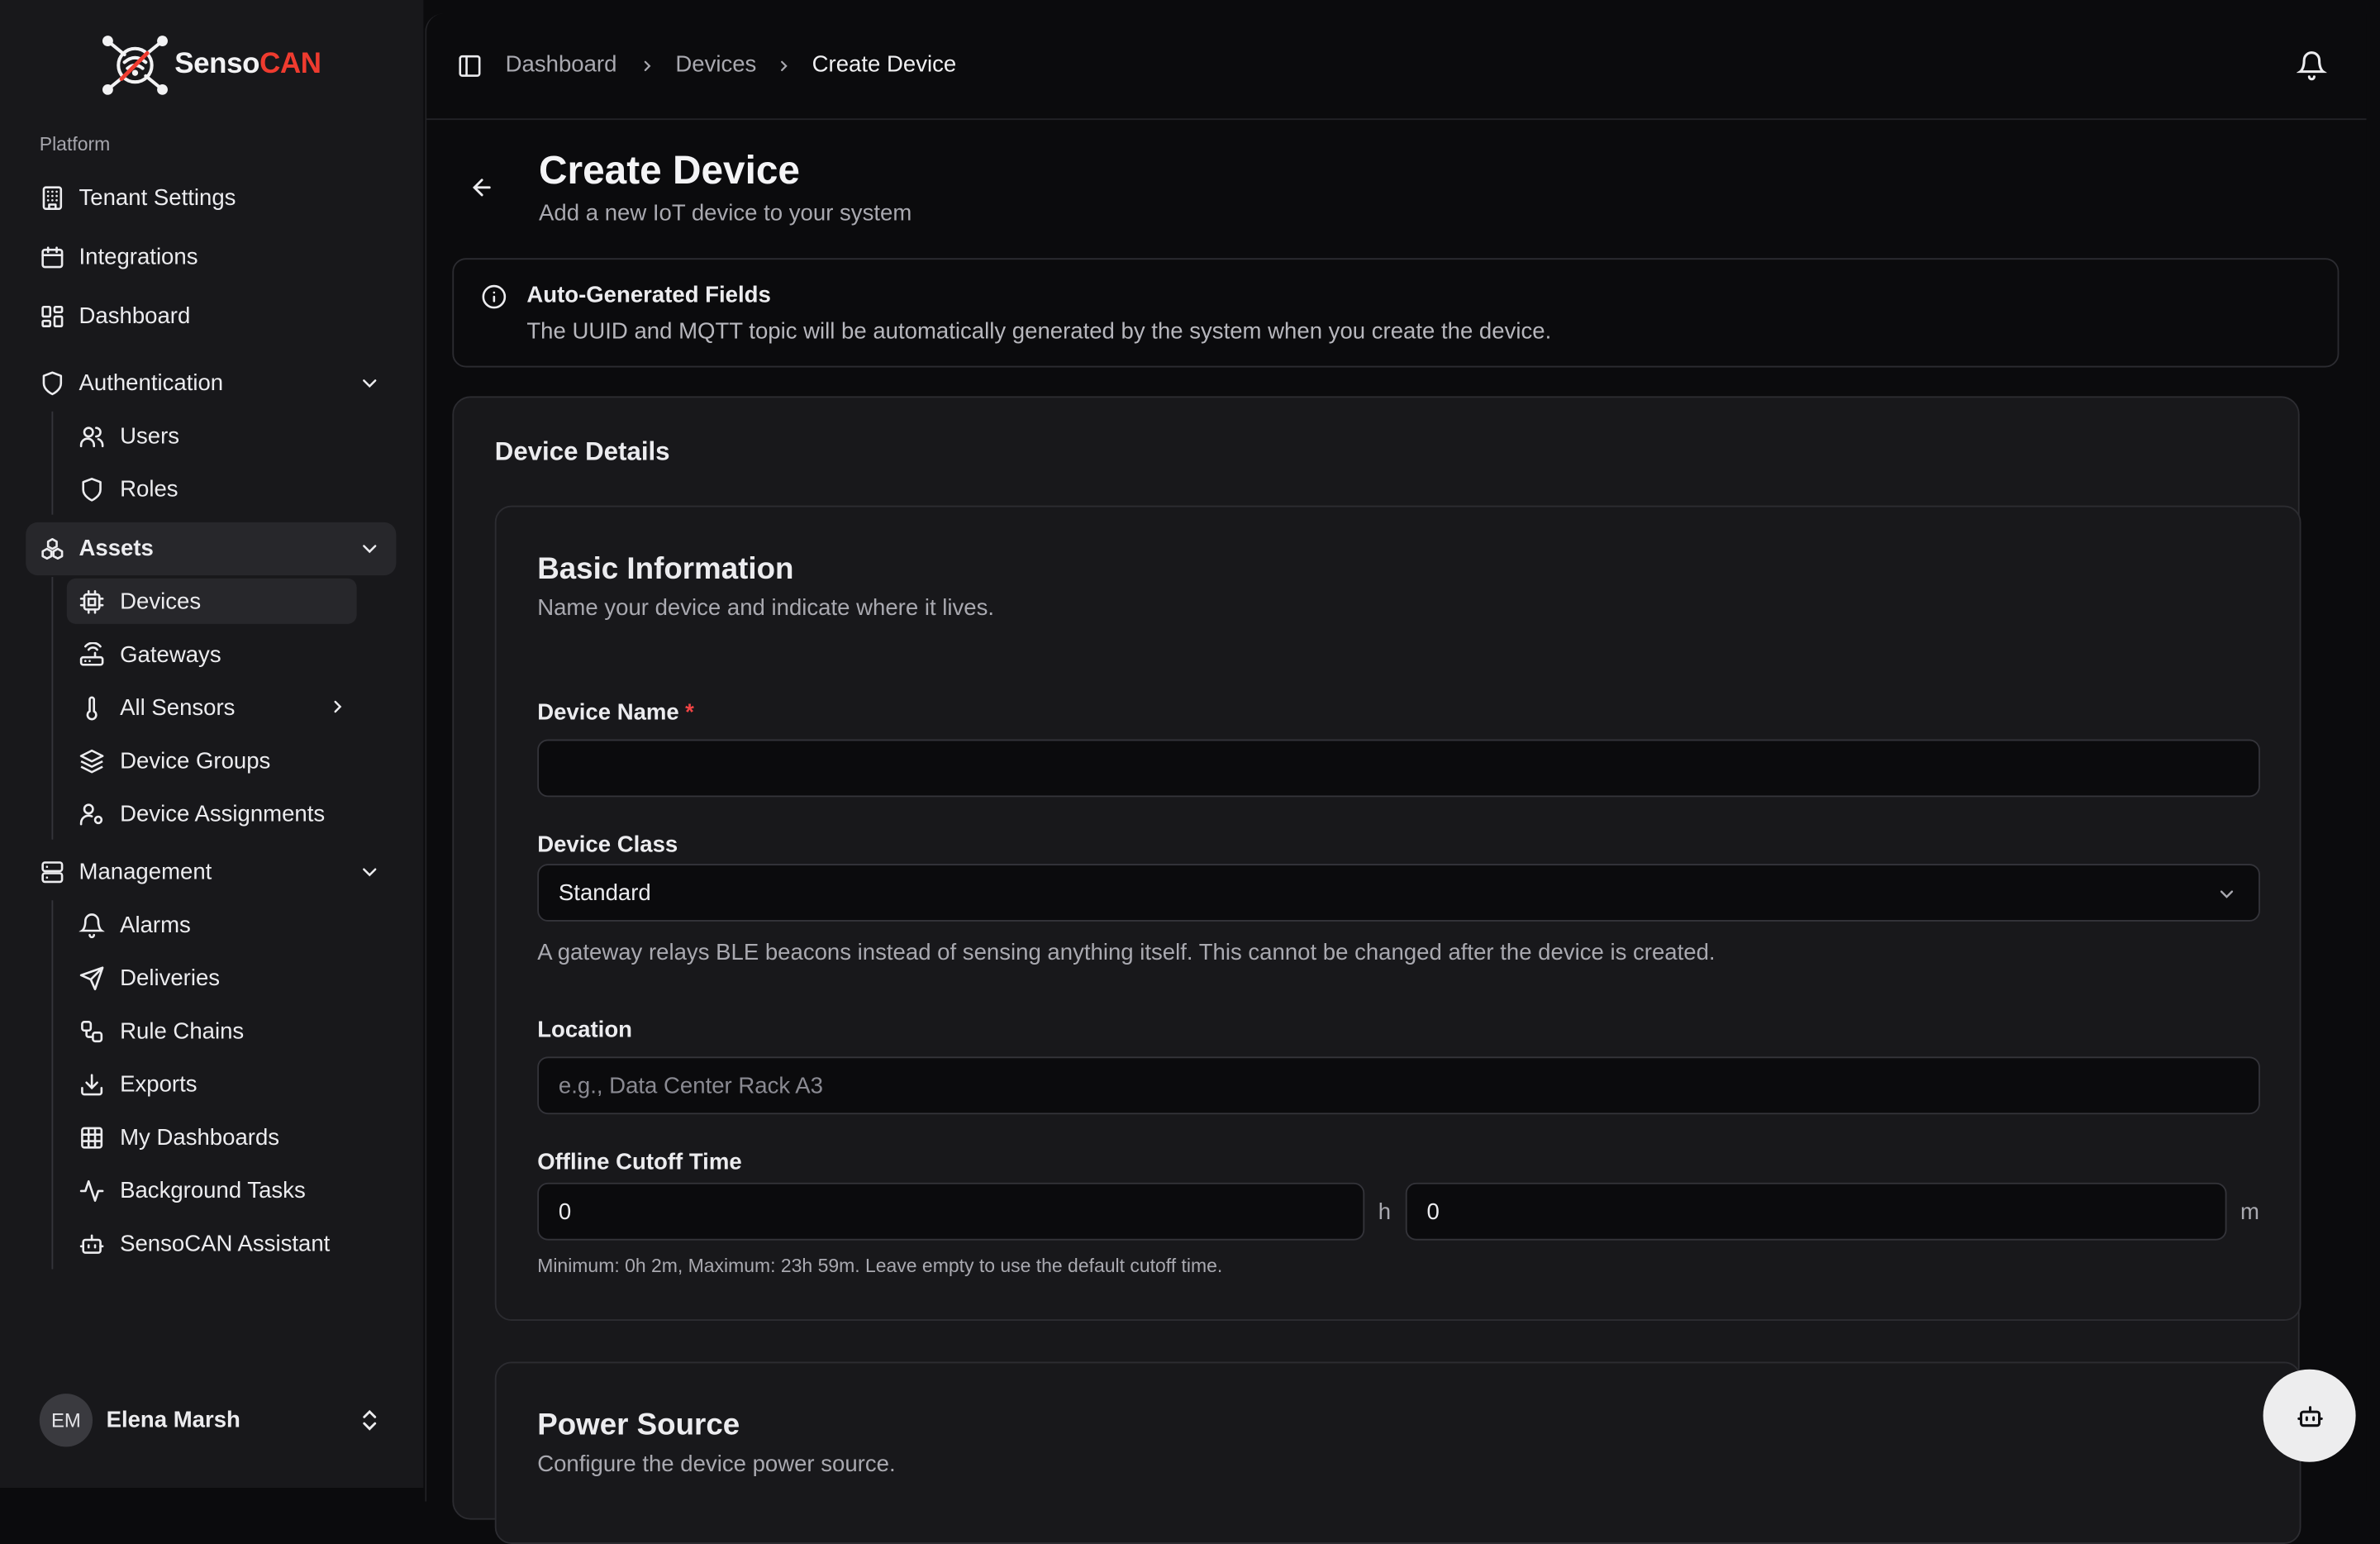 The image size is (2380, 1544). I want to click on sidebar-item-label: Assets, so click(116, 549).